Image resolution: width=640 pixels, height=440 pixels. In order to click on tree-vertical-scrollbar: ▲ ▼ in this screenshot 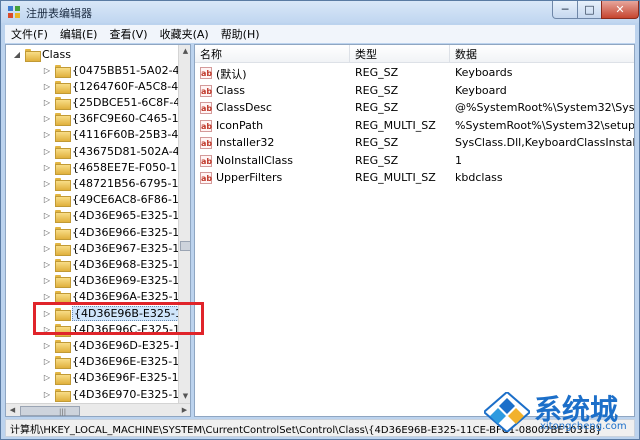, I will do `click(184, 224)`.